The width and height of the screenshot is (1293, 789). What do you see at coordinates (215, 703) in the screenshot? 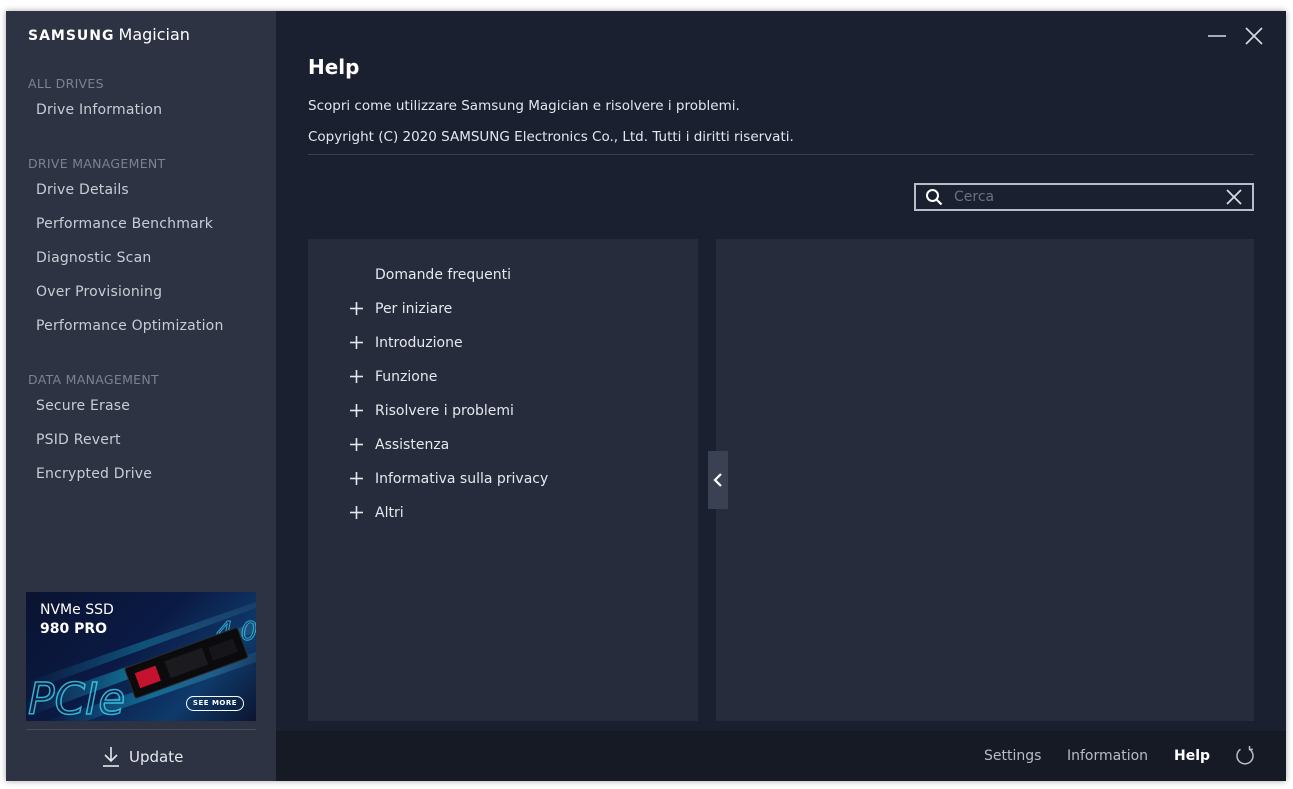
I see `see-more-button: SEE MORE` at bounding box center [215, 703].